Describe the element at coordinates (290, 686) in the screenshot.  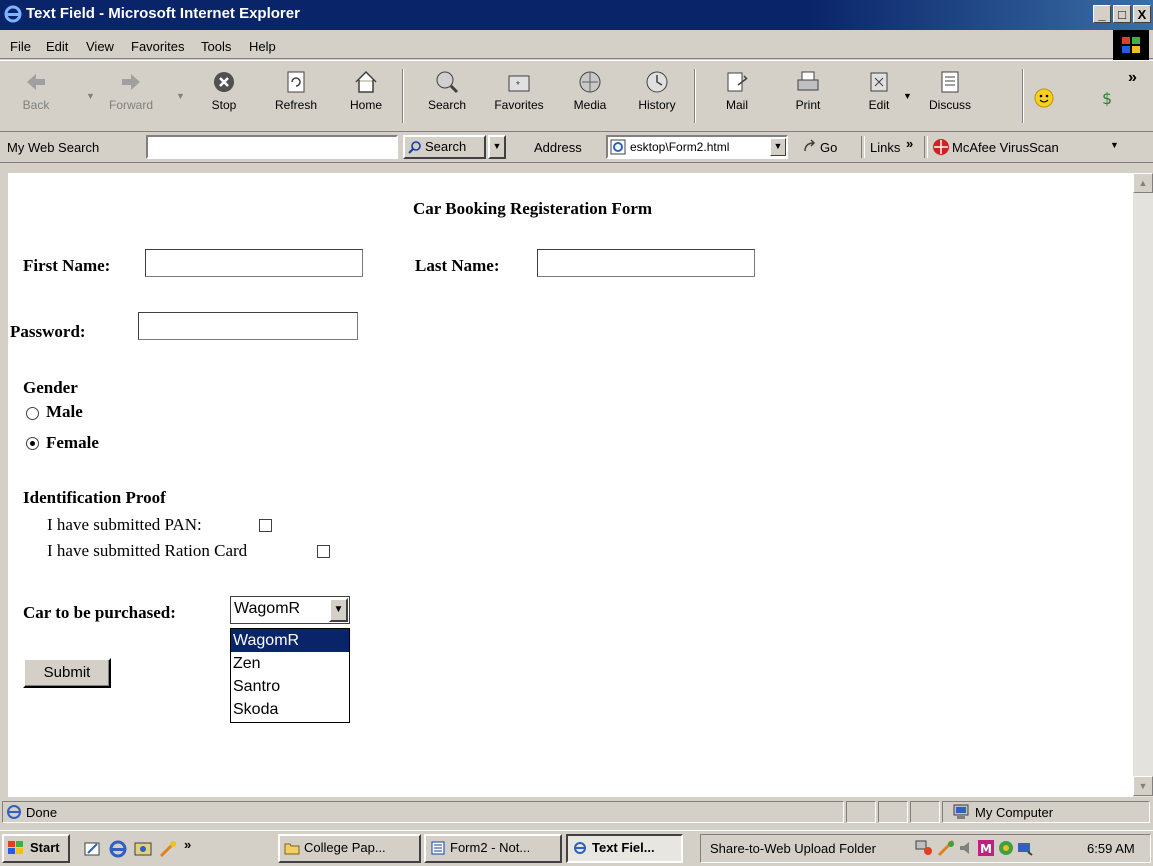
I see `car-option-santro: Santro` at that location.